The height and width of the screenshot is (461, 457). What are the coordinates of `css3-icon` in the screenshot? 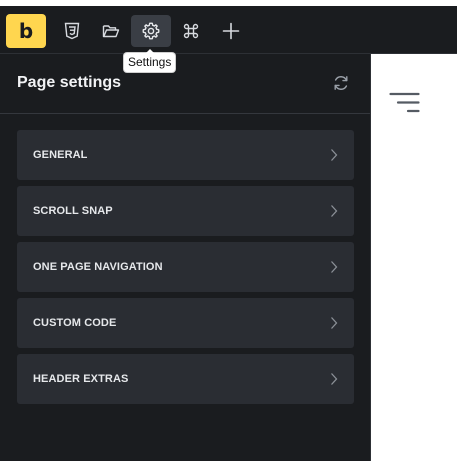 It's located at (72, 31).